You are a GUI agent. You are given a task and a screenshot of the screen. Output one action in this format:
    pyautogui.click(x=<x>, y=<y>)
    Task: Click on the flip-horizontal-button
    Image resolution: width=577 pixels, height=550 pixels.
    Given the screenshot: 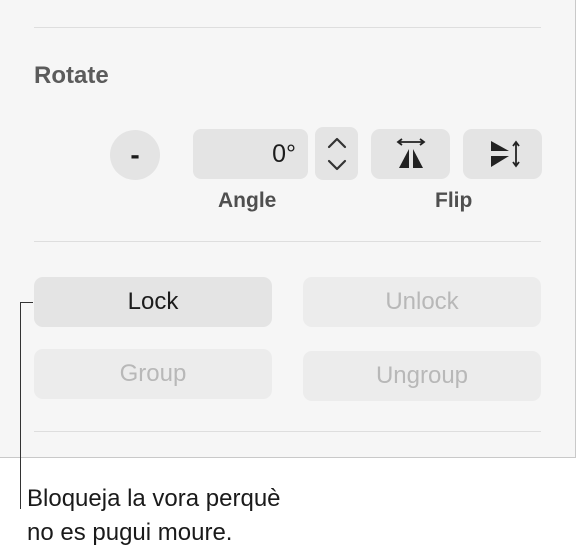 What is the action you would take?
    pyautogui.click(x=410, y=154)
    